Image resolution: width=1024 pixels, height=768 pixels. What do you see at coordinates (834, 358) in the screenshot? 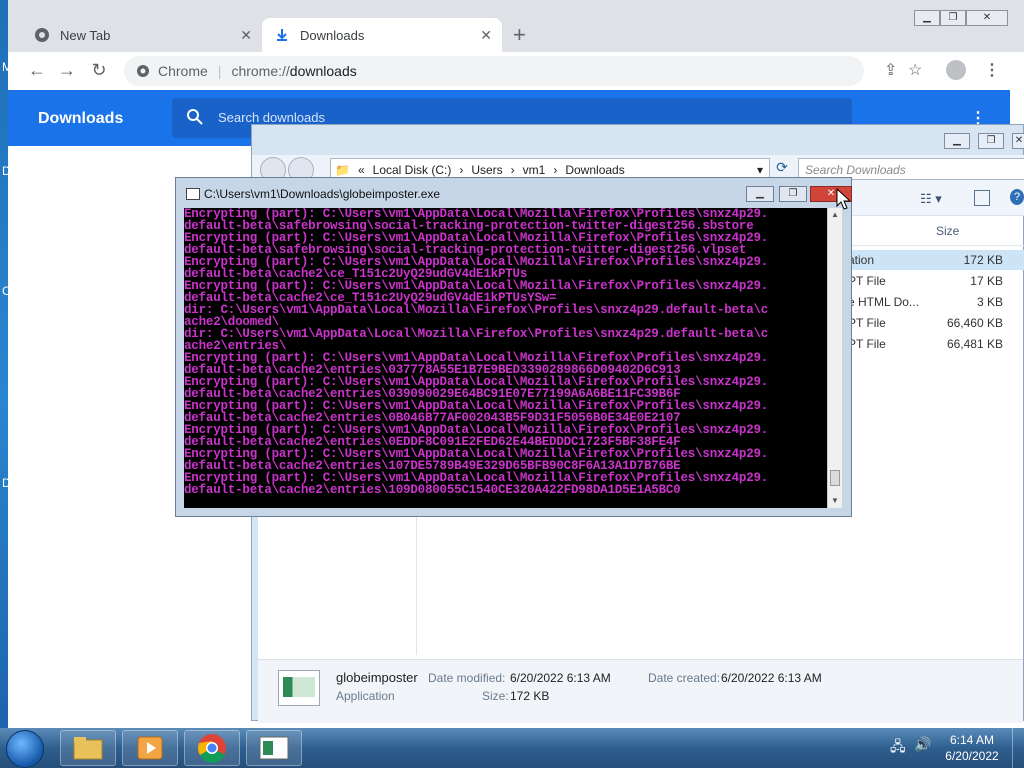
I see `console-scrollbar: ▲ ▼` at bounding box center [834, 358].